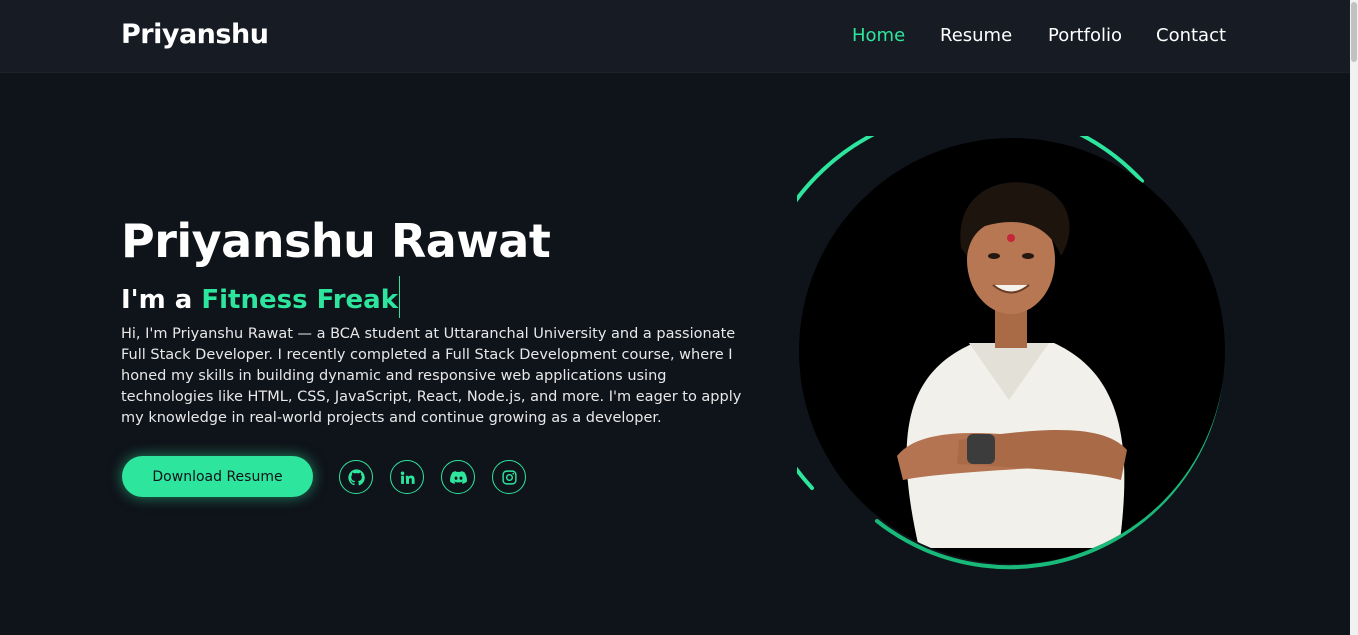  Describe the element at coordinates (878, 35) in the screenshot. I see `nav-home-link: Home` at that location.